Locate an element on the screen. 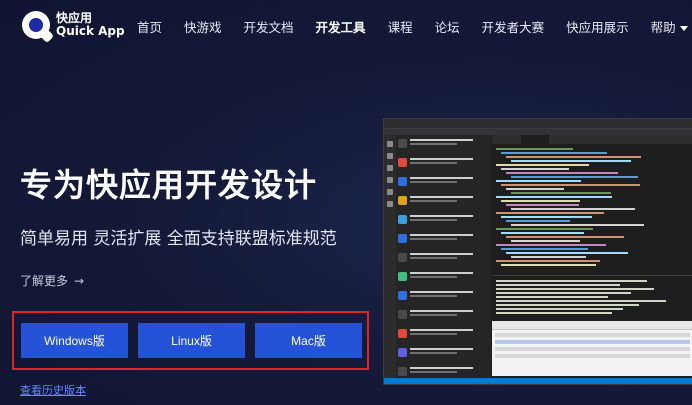 Image resolution: width=692 pixels, height=405 pixels. ide-devtools-panel is located at coordinates (592, 348).